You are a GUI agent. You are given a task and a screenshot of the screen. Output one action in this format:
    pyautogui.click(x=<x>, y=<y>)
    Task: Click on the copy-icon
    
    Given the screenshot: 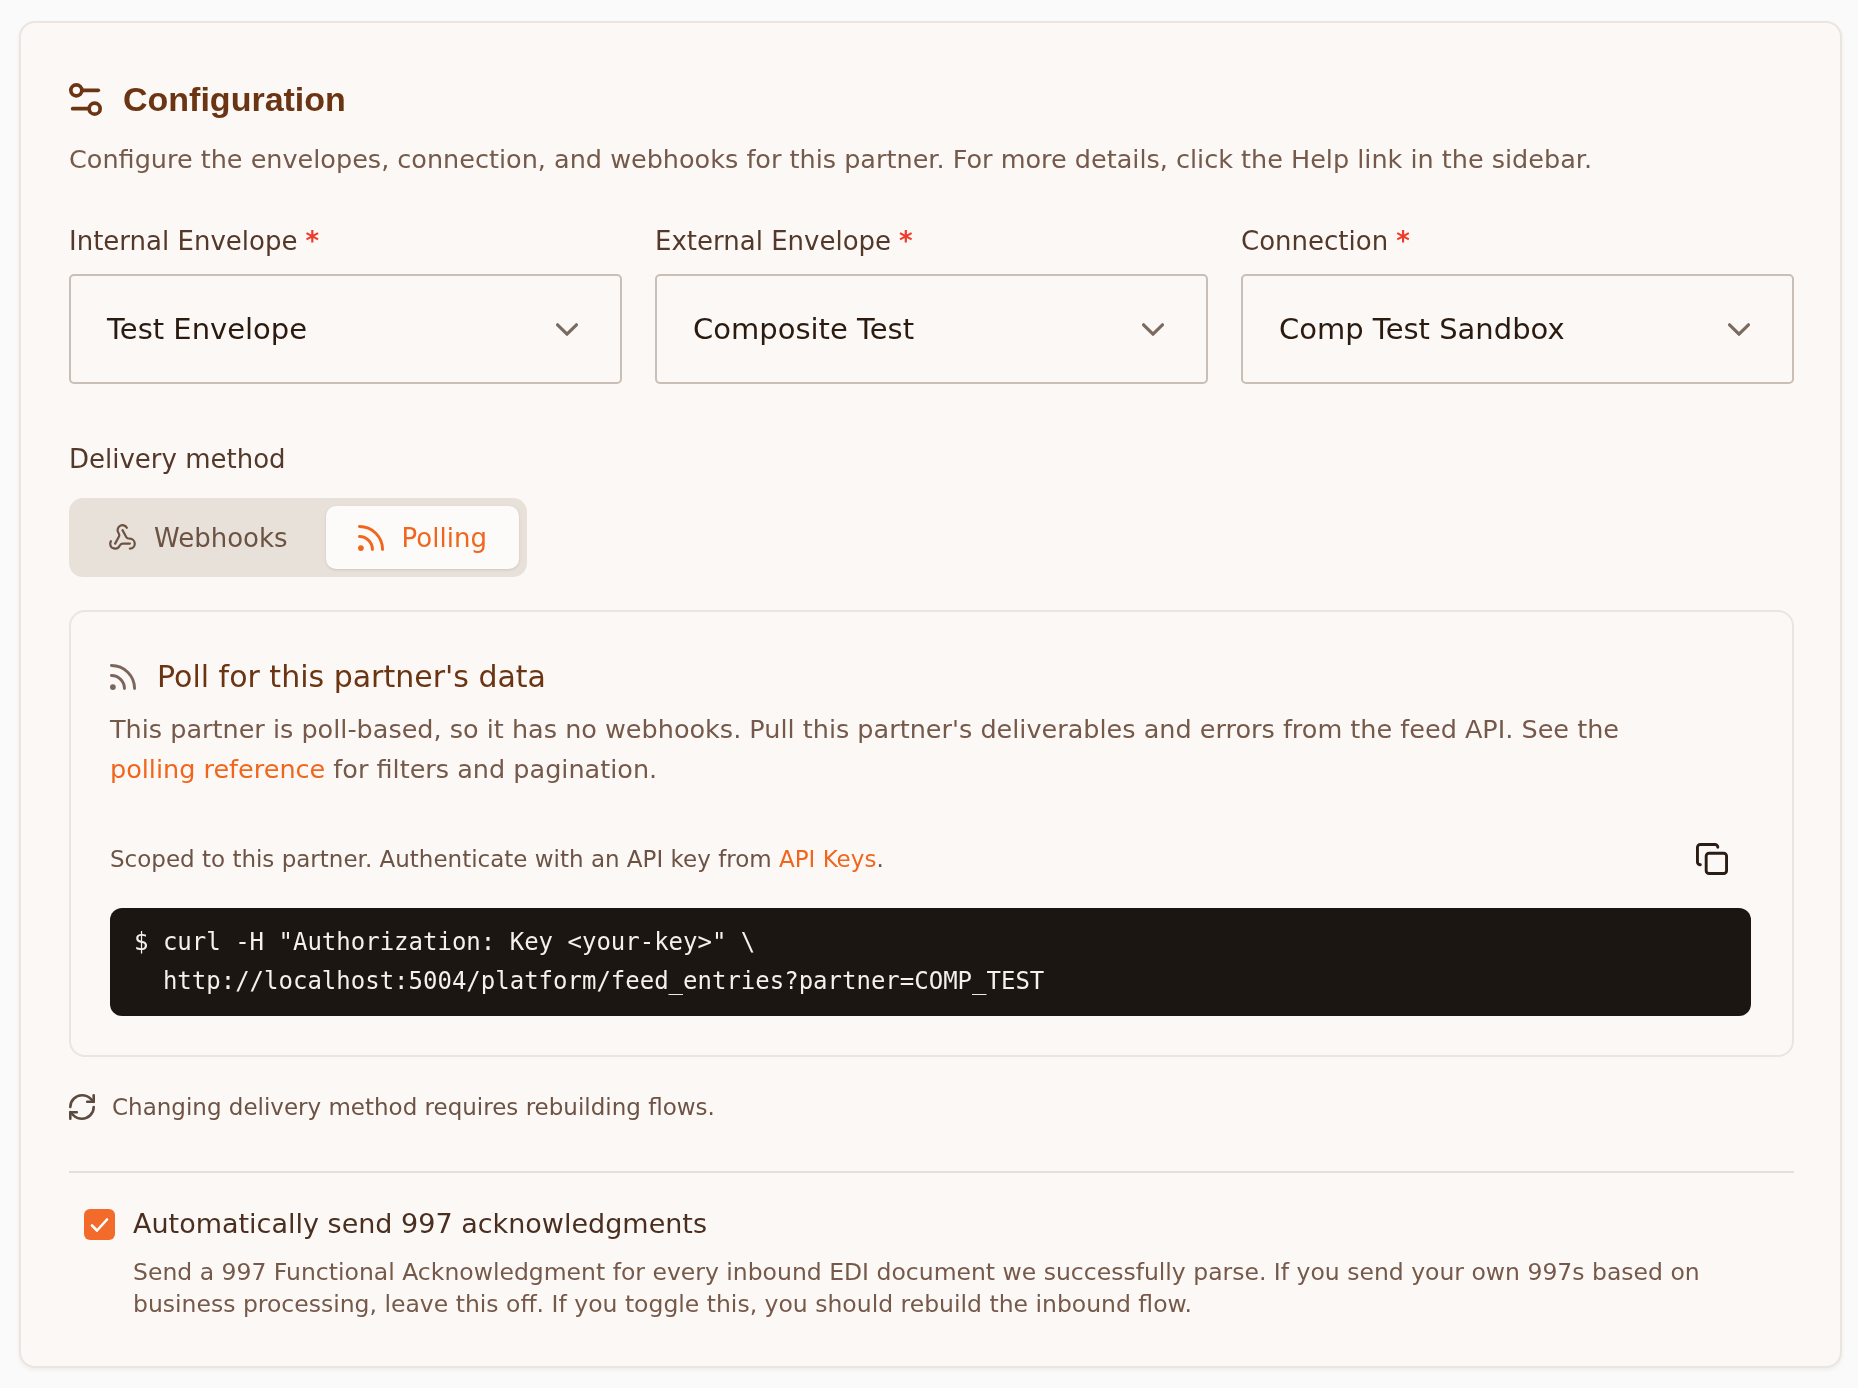 What is the action you would take?
    pyautogui.click(x=1712, y=859)
    